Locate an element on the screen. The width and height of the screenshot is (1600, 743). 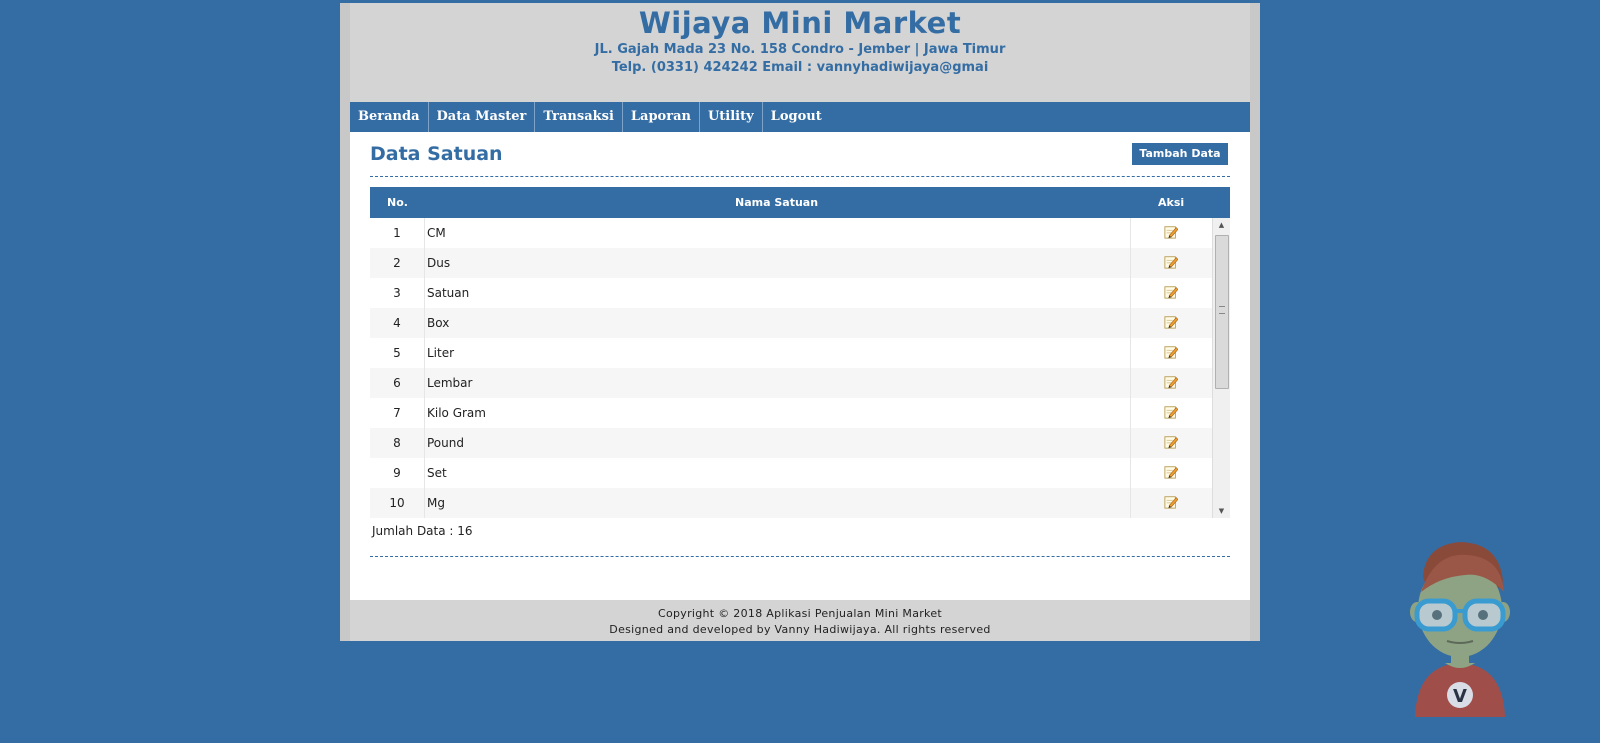
row-nama-satuan: Liter is located at coordinates (439, 353).